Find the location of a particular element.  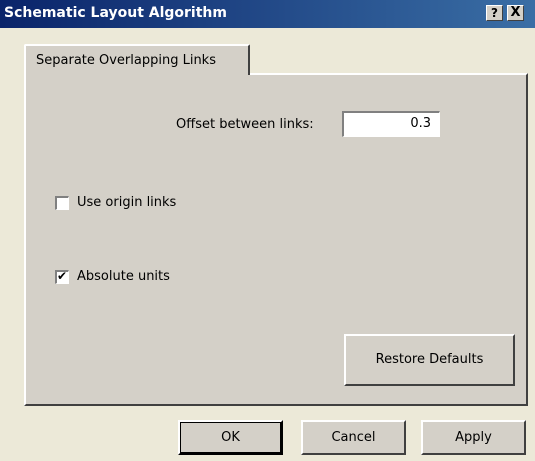

absolute-units-checkbox: ✔ is located at coordinates (62, 276).